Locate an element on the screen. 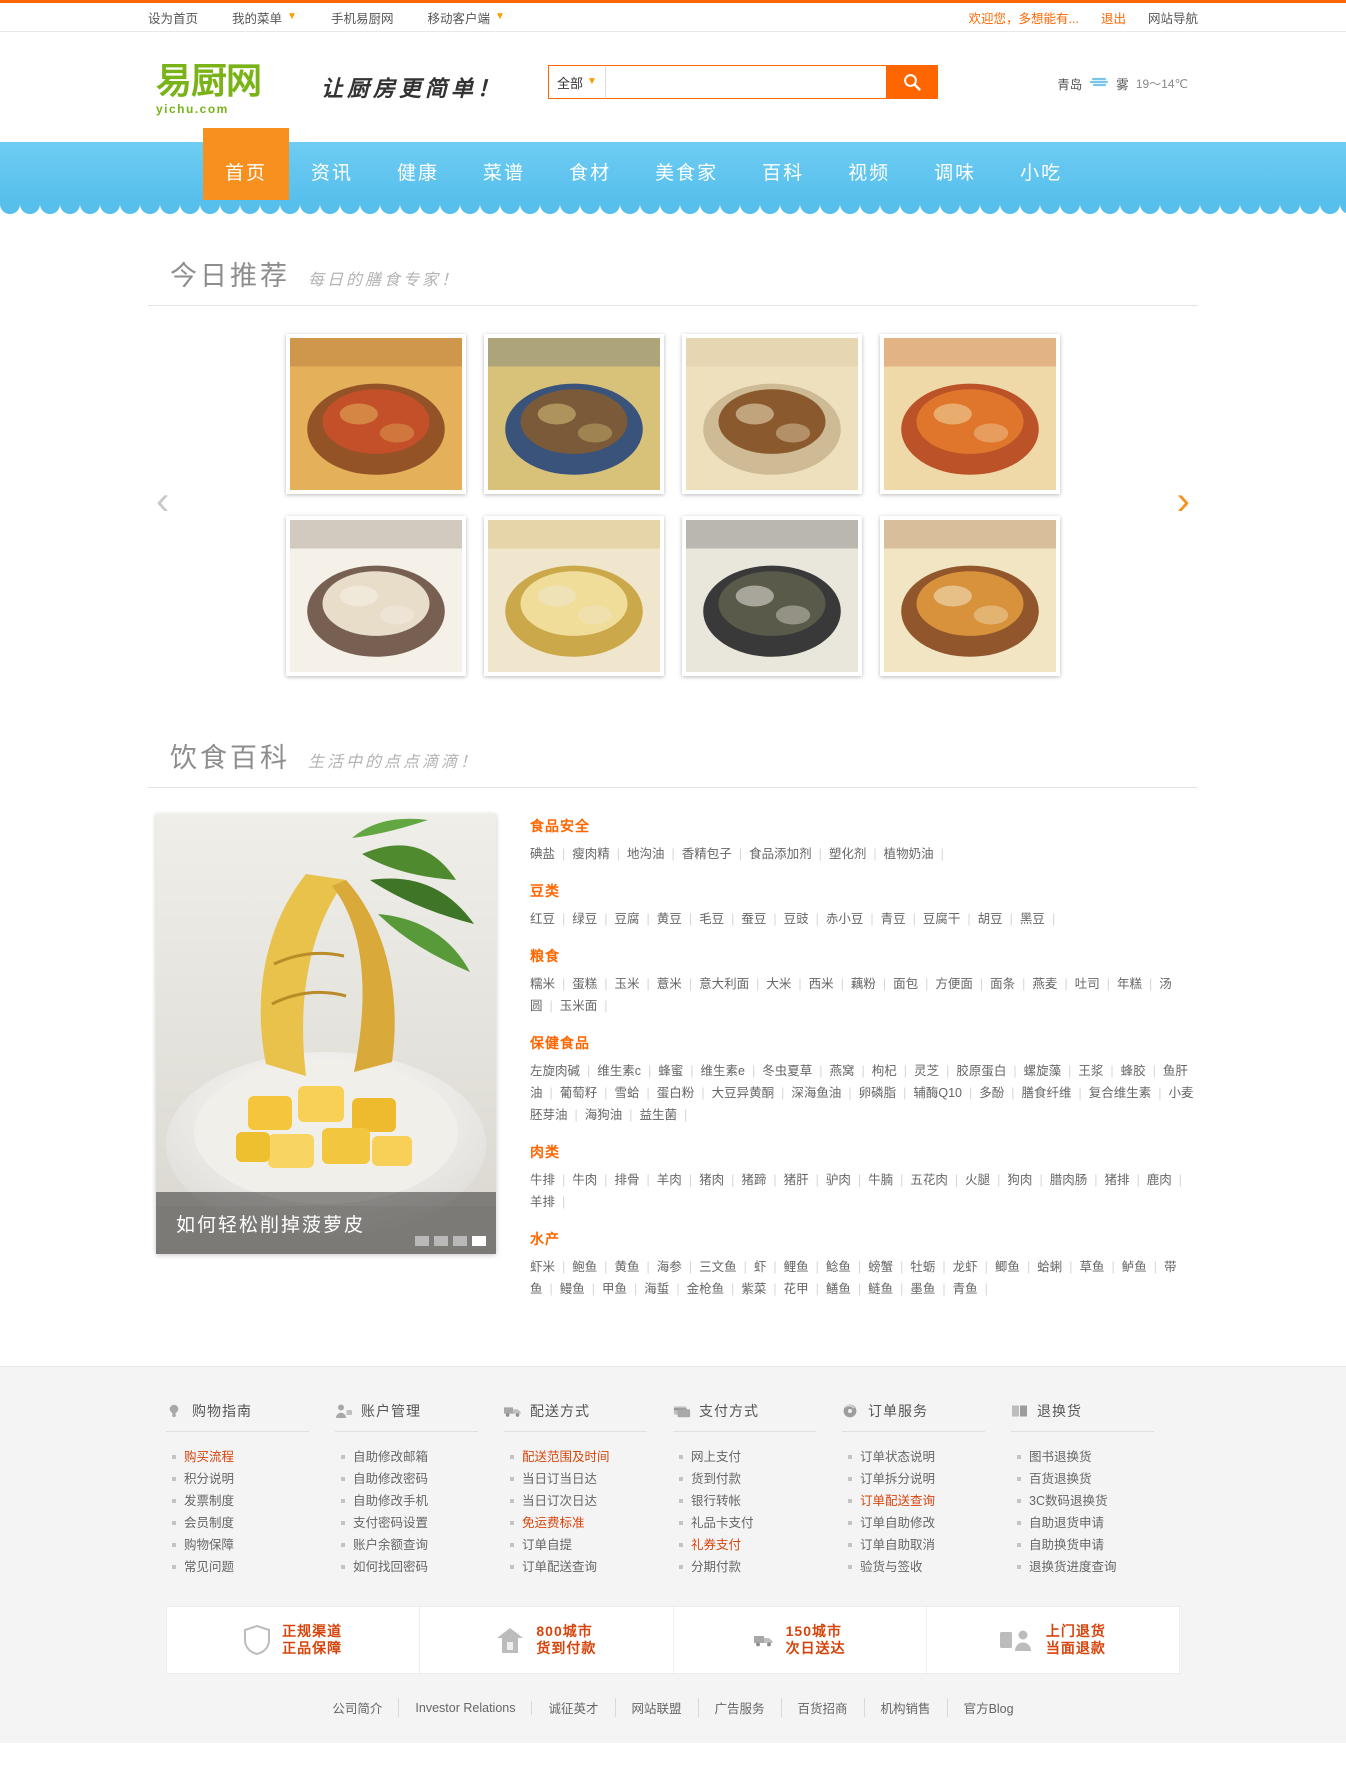 The width and height of the screenshot is (1346, 1770). footer-link: 3C数码退换货 is located at coordinates (1098, 1501).